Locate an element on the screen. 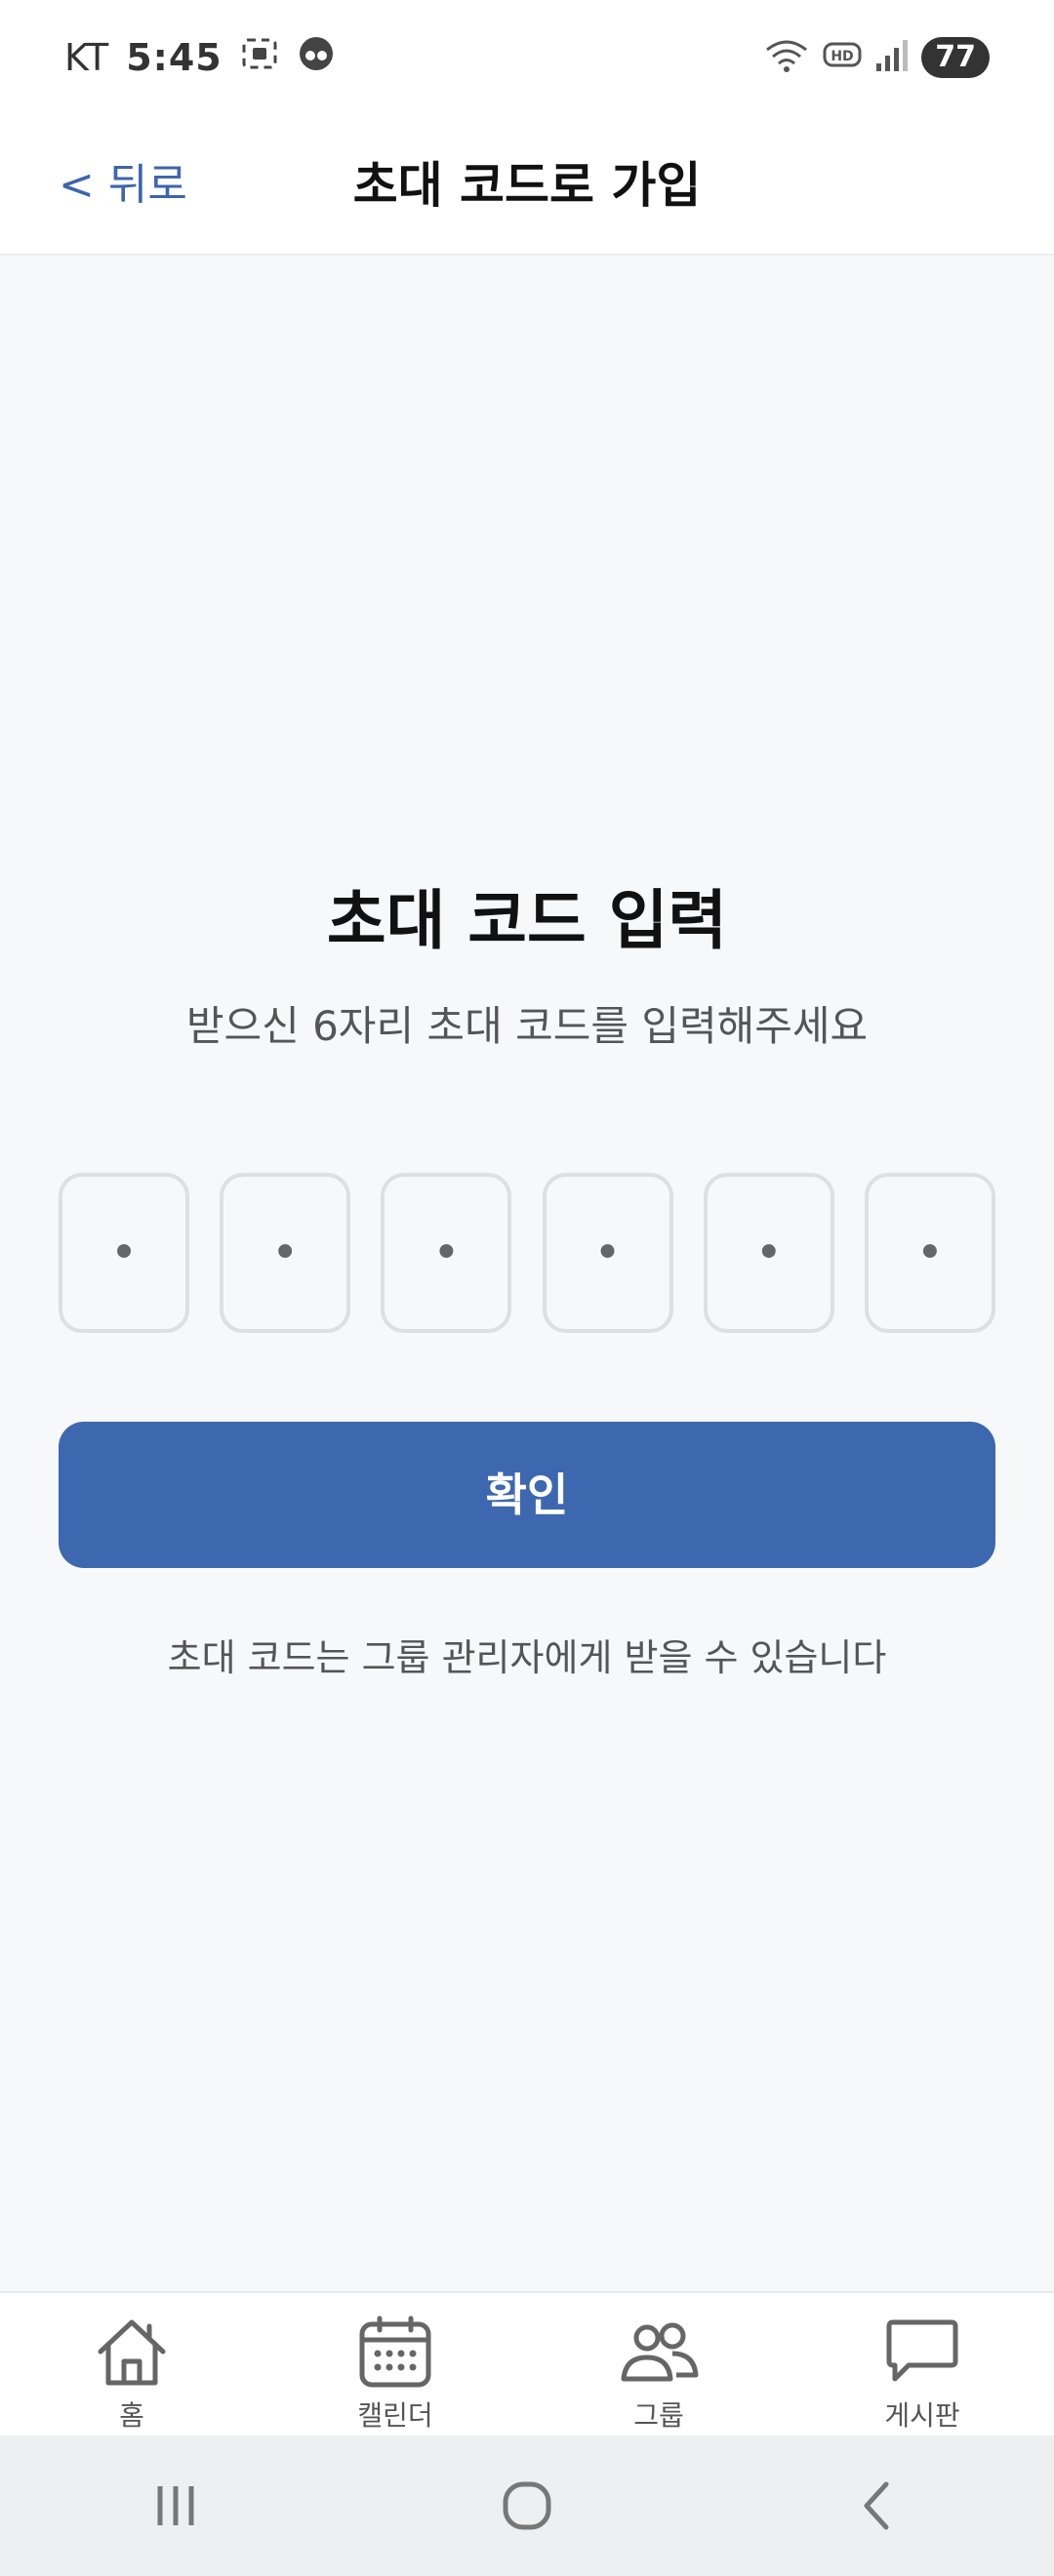  hd-voice-icon: HD is located at coordinates (842, 57).